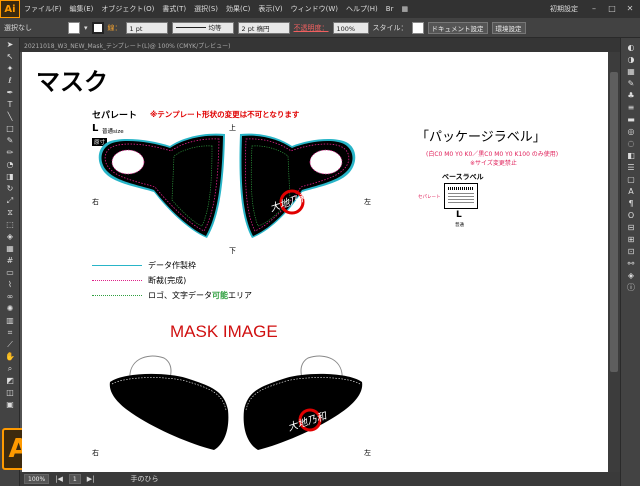  What do you see at coordinates (631, 47) in the screenshot?
I see `color-panel-icon: ◐` at bounding box center [631, 47].